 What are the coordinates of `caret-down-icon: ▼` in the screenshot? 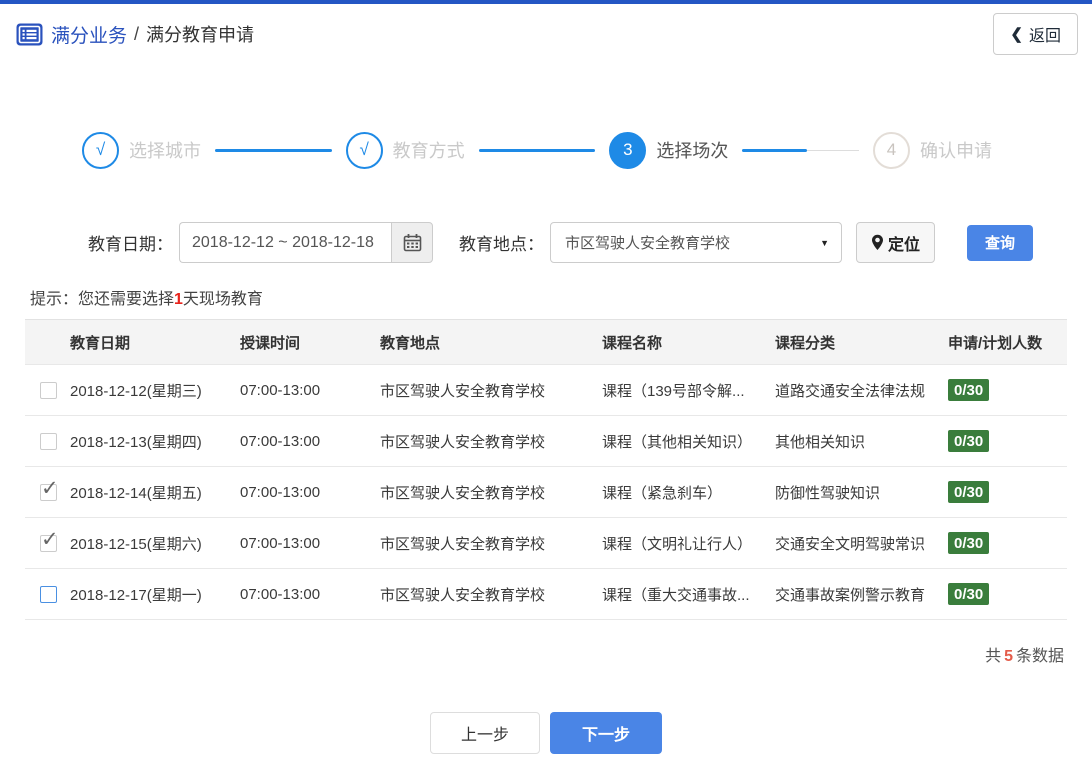 It's located at (824, 242).